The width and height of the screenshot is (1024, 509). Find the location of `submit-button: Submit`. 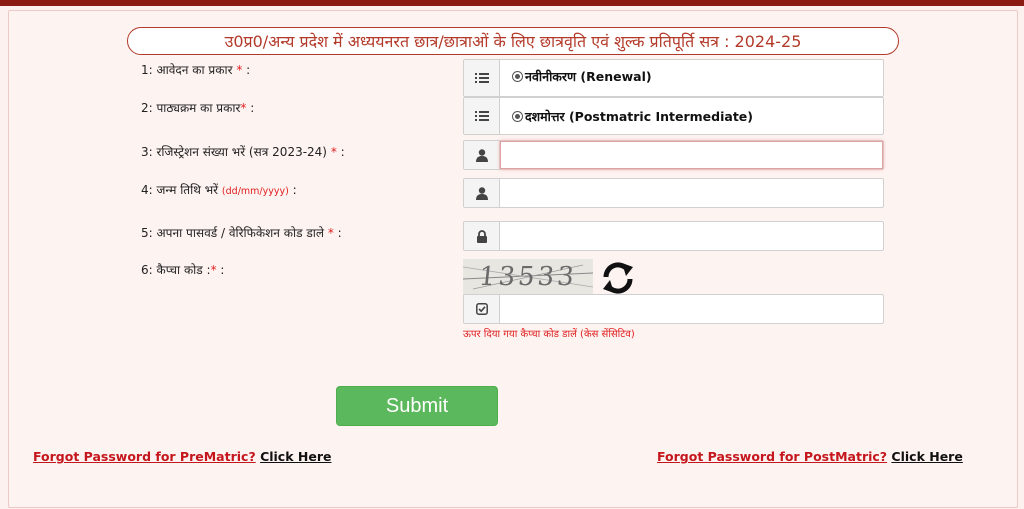

submit-button: Submit is located at coordinates (417, 406).